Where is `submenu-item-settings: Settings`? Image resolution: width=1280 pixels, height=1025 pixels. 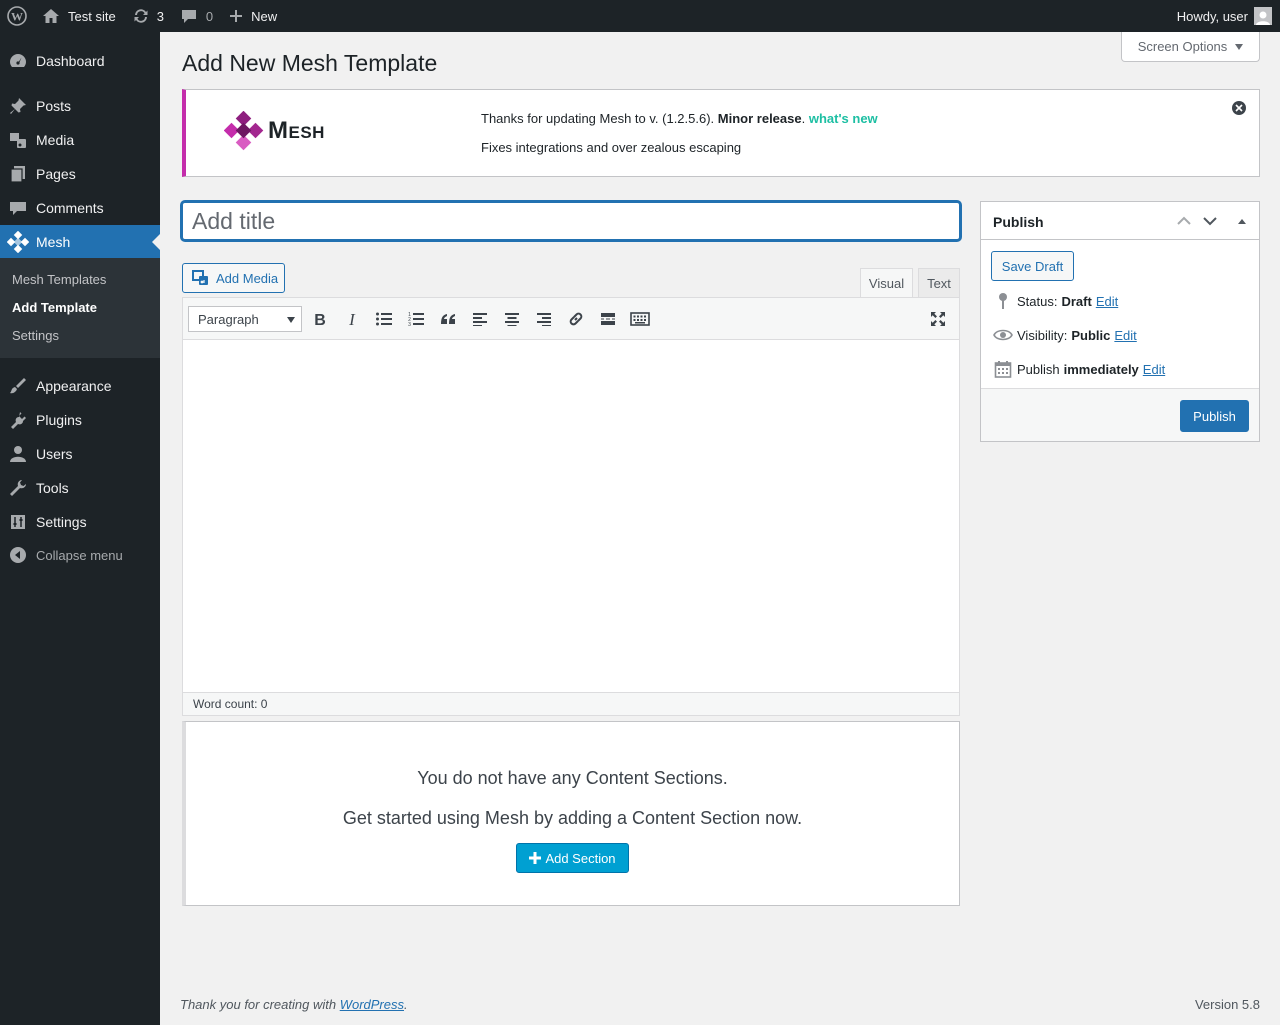 submenu-item-settings: Settings is located at coordinates (35, 335).